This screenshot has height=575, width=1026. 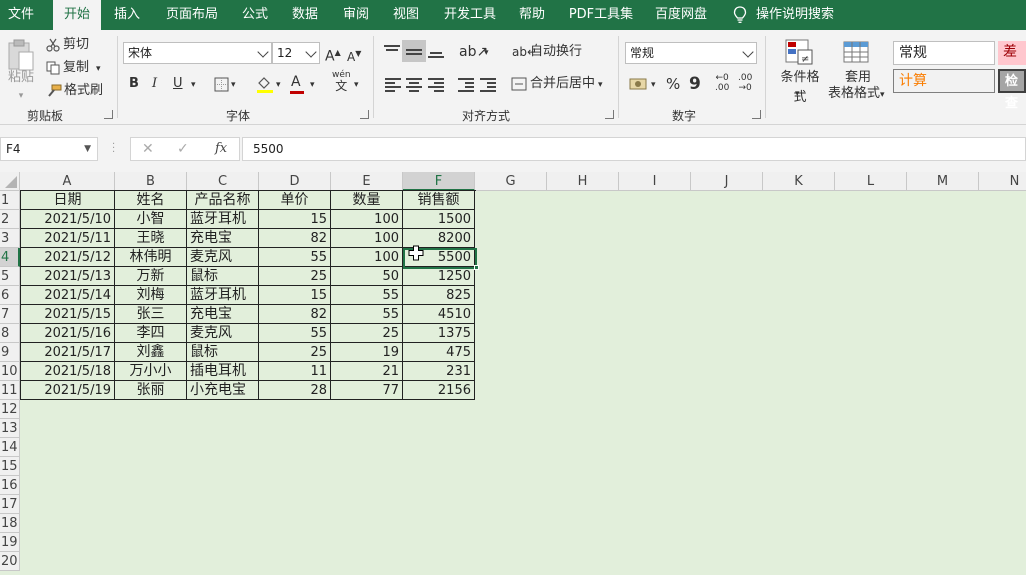 What do you see at coordinates (436, 84) in the screenshot?
I see `align-right-icon` at bounding box center [436, 84].